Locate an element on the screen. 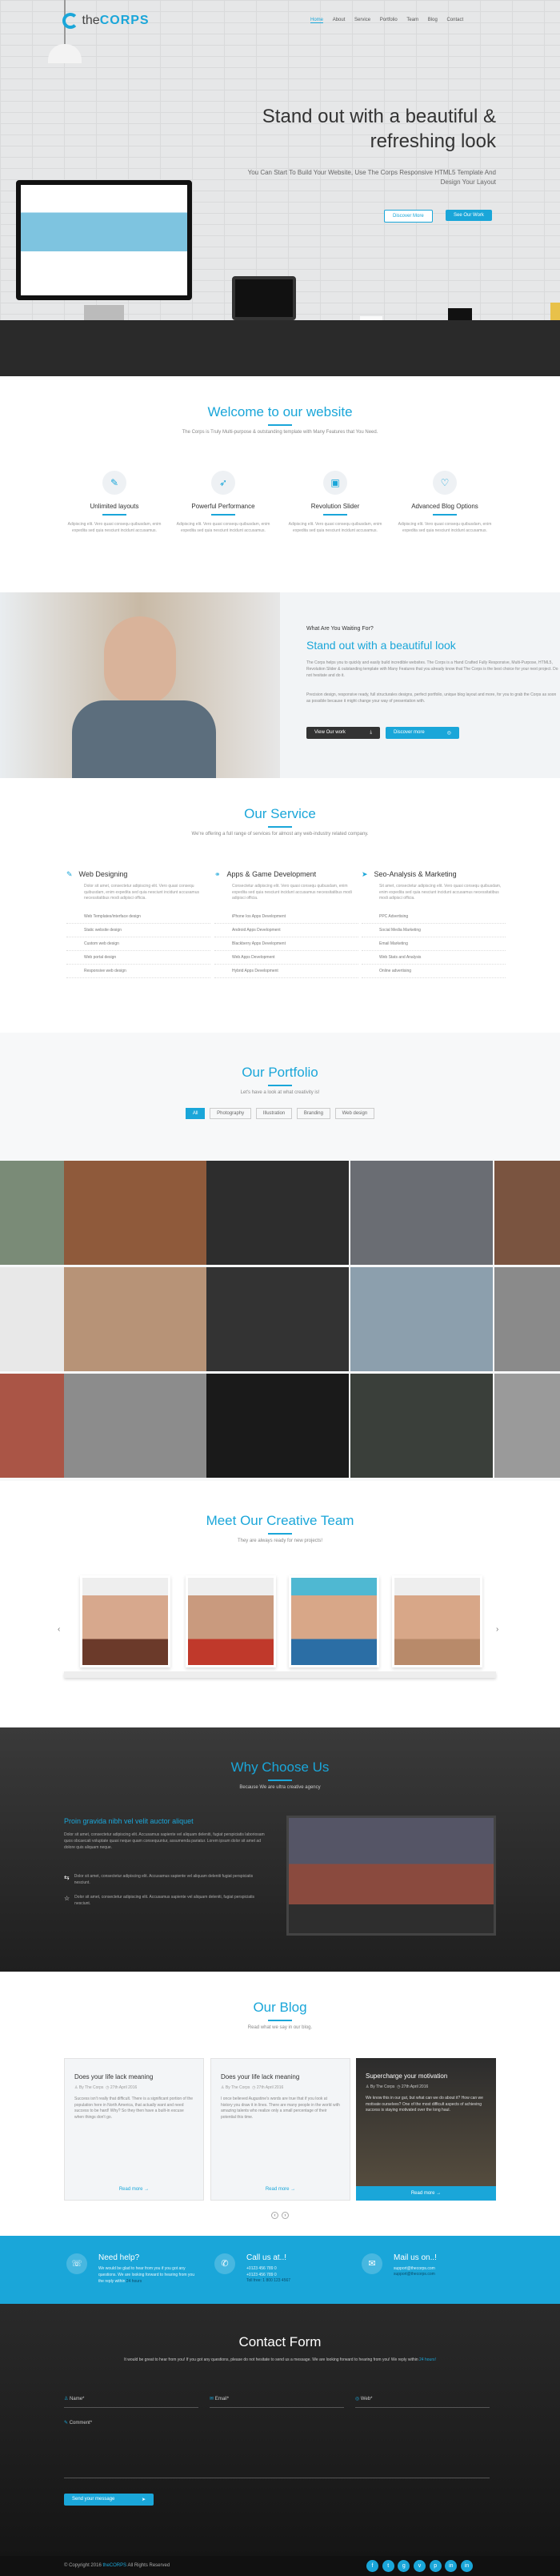 This screenshot has height=2576, width=560. info-title: Need help? is located at coordinates (119, 2257).